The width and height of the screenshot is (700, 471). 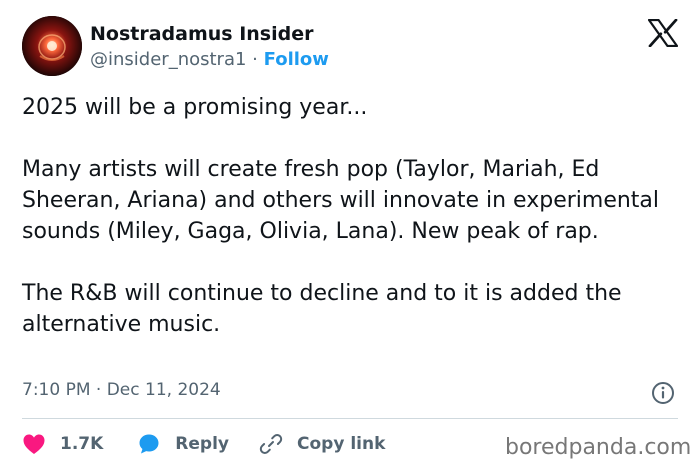 I want to click on divider, so click(x=350, y=418).